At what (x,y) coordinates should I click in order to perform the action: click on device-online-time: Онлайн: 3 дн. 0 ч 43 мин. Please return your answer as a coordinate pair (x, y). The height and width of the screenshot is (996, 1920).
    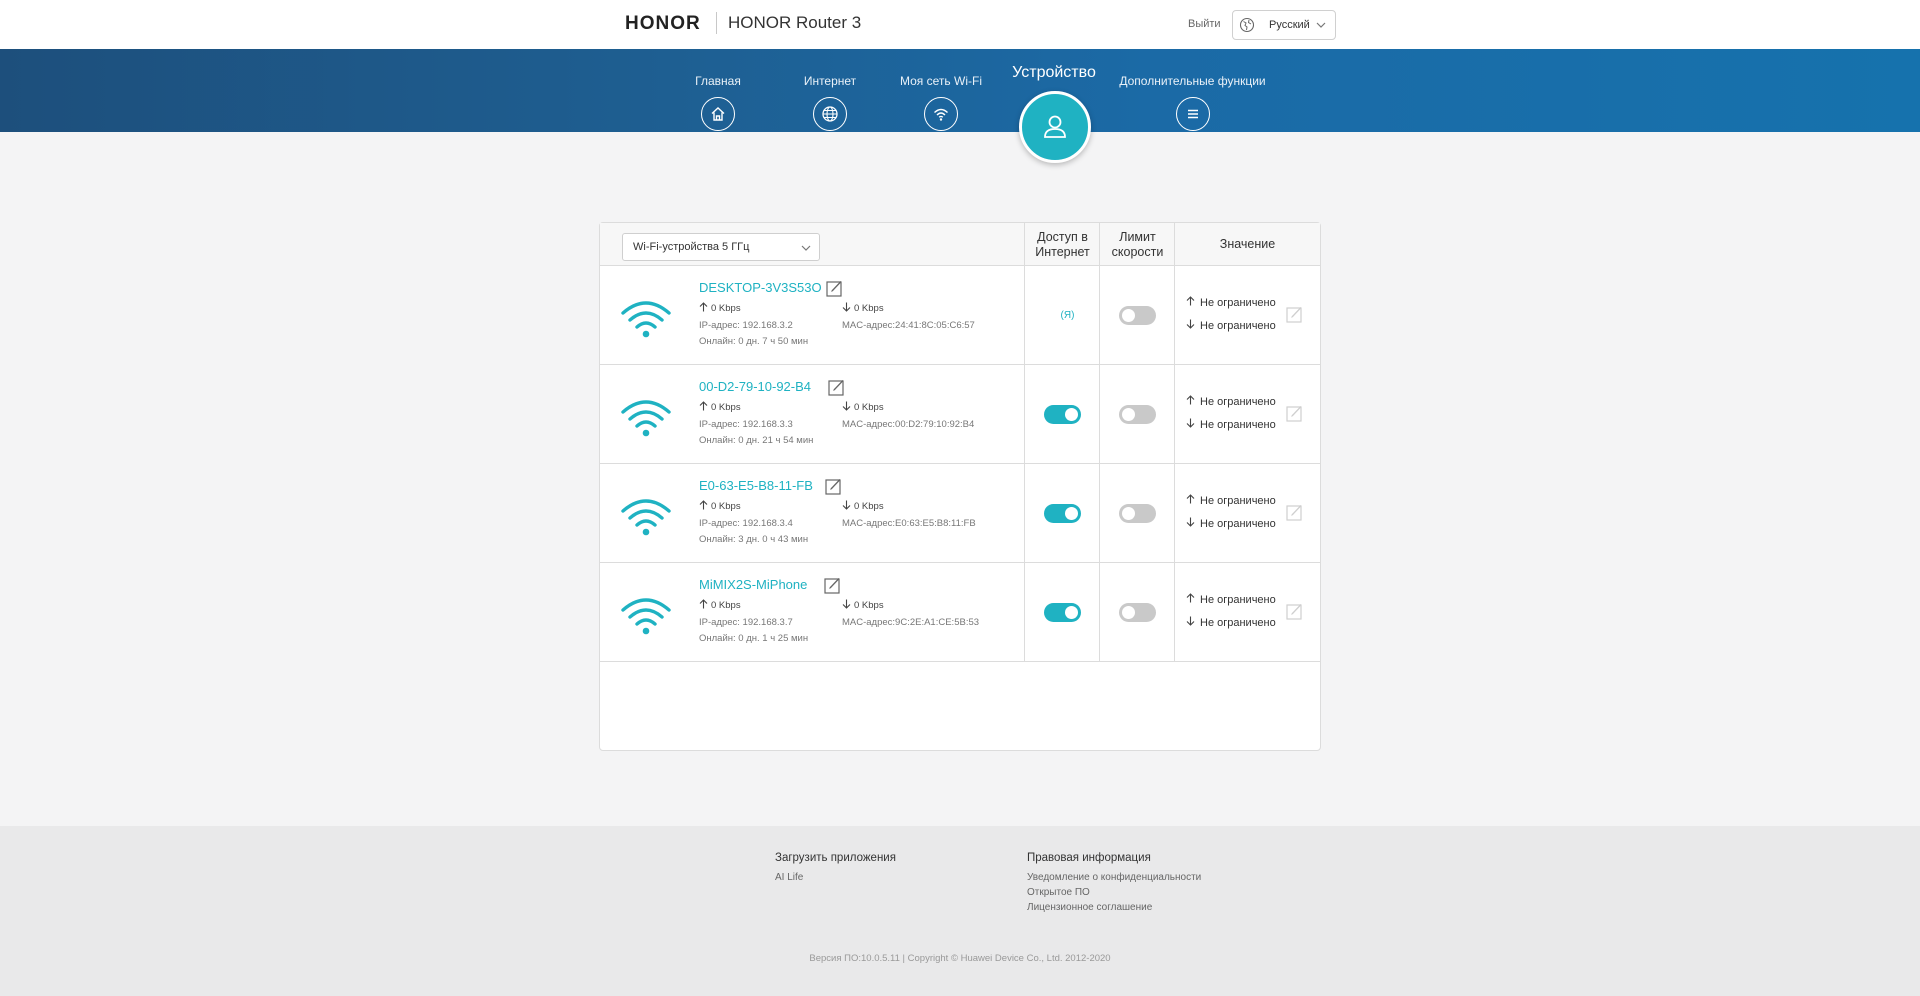
    Looking at the image, I should click on (754, 539).